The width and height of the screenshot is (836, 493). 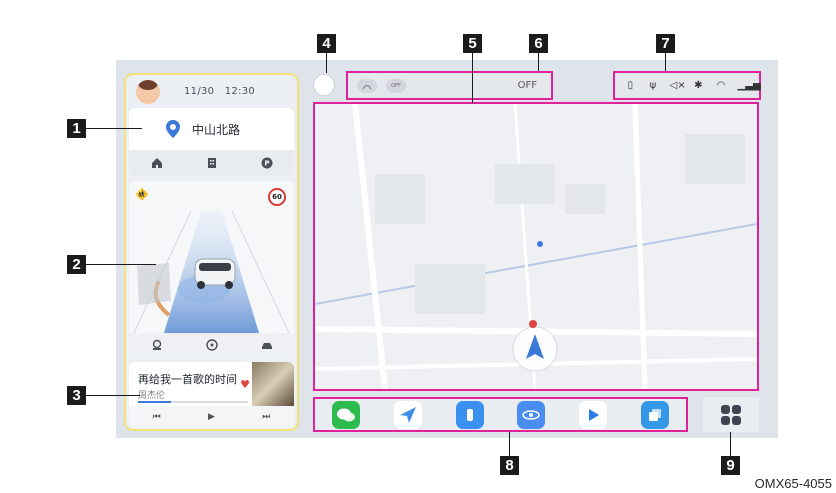 I want to click on callout-6-leader, so click(x=538, y=62).